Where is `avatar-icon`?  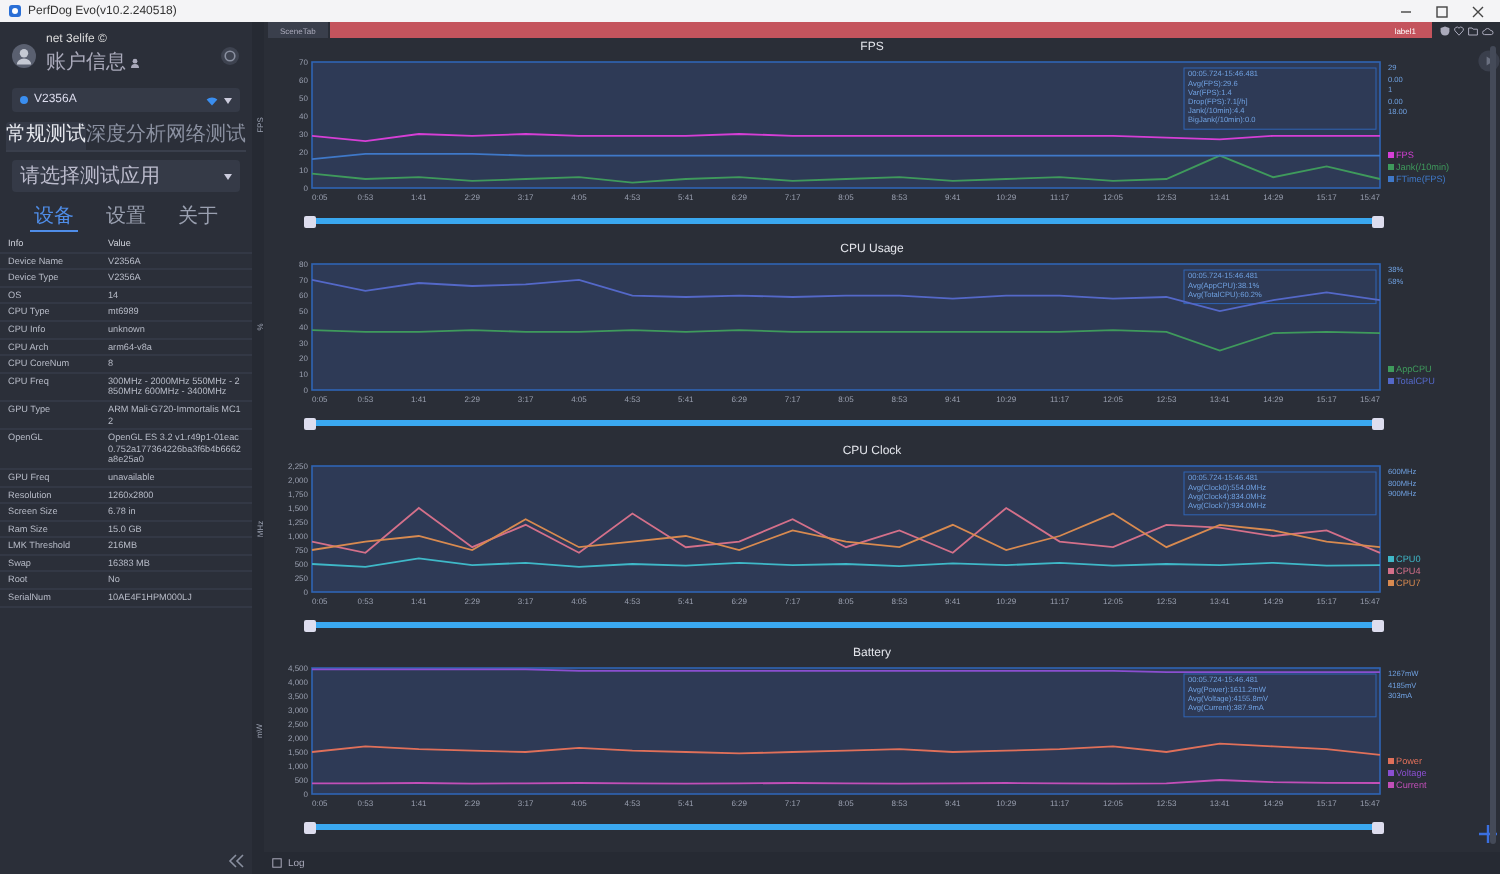
avatar-icon is located at coordinates (24, 55).